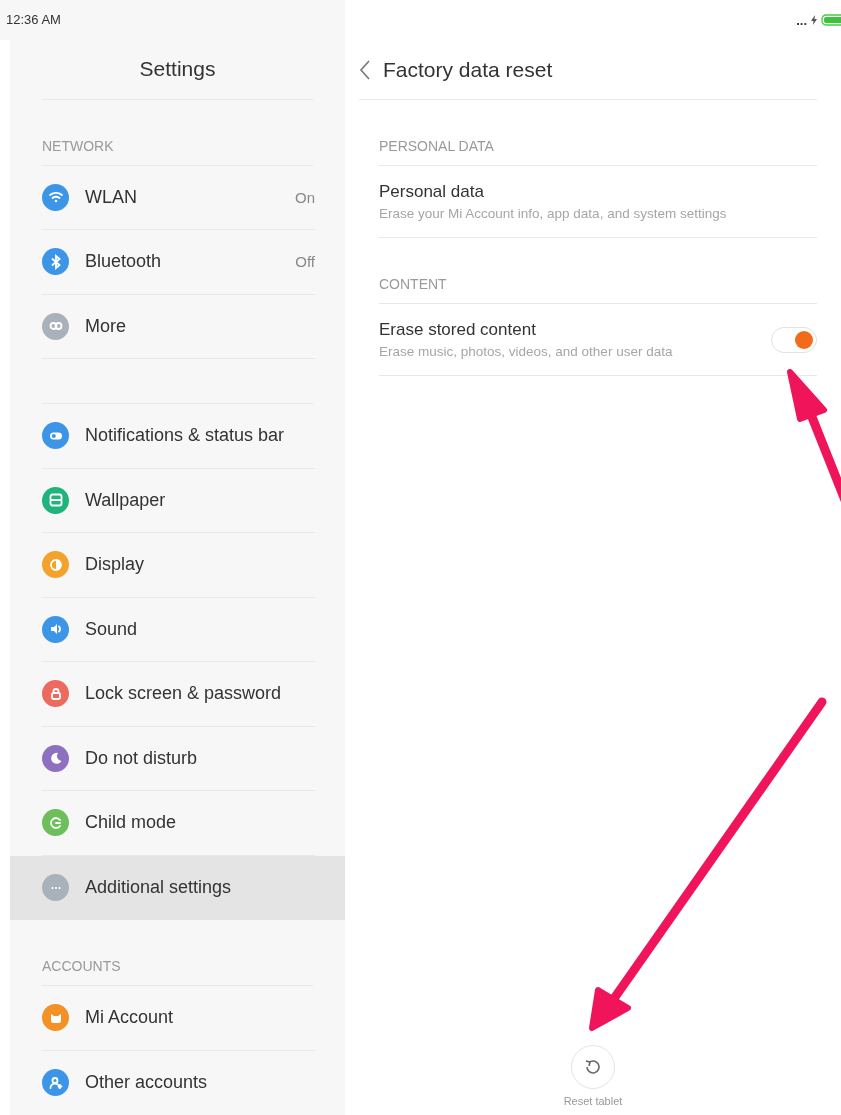 The image size is (841, 1115). What do you see at coordinates (78, 145) in the screenshot?
I see `section-header: NETWORK` at bounding box center [78, 145].